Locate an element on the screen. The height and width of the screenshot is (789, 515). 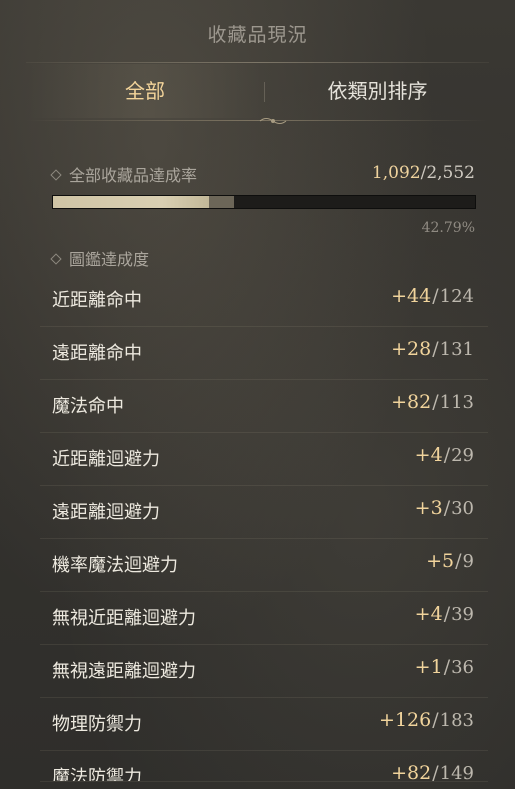
overall-current: 1,092 is located at coordinates (396, 173).